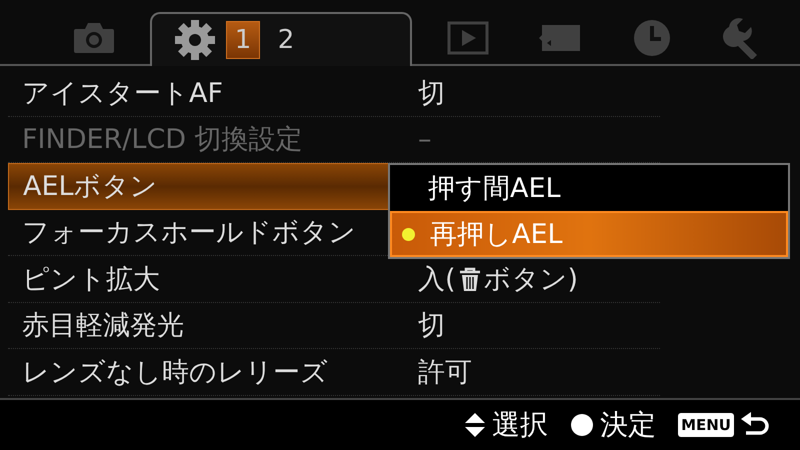 Image resolution: width=800 pixels, height=450 pixels. I want to click on active-tab: 1 2, so click(281, 39).